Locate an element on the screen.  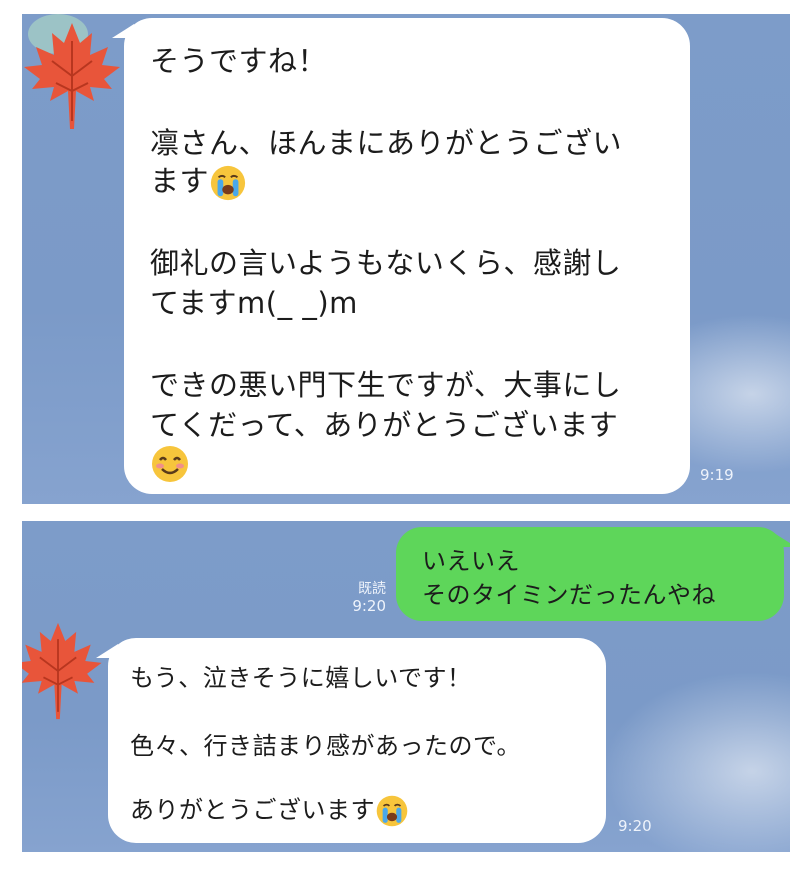
message-line: そのタイミンだったんやね is located at coordinates (569, 595).